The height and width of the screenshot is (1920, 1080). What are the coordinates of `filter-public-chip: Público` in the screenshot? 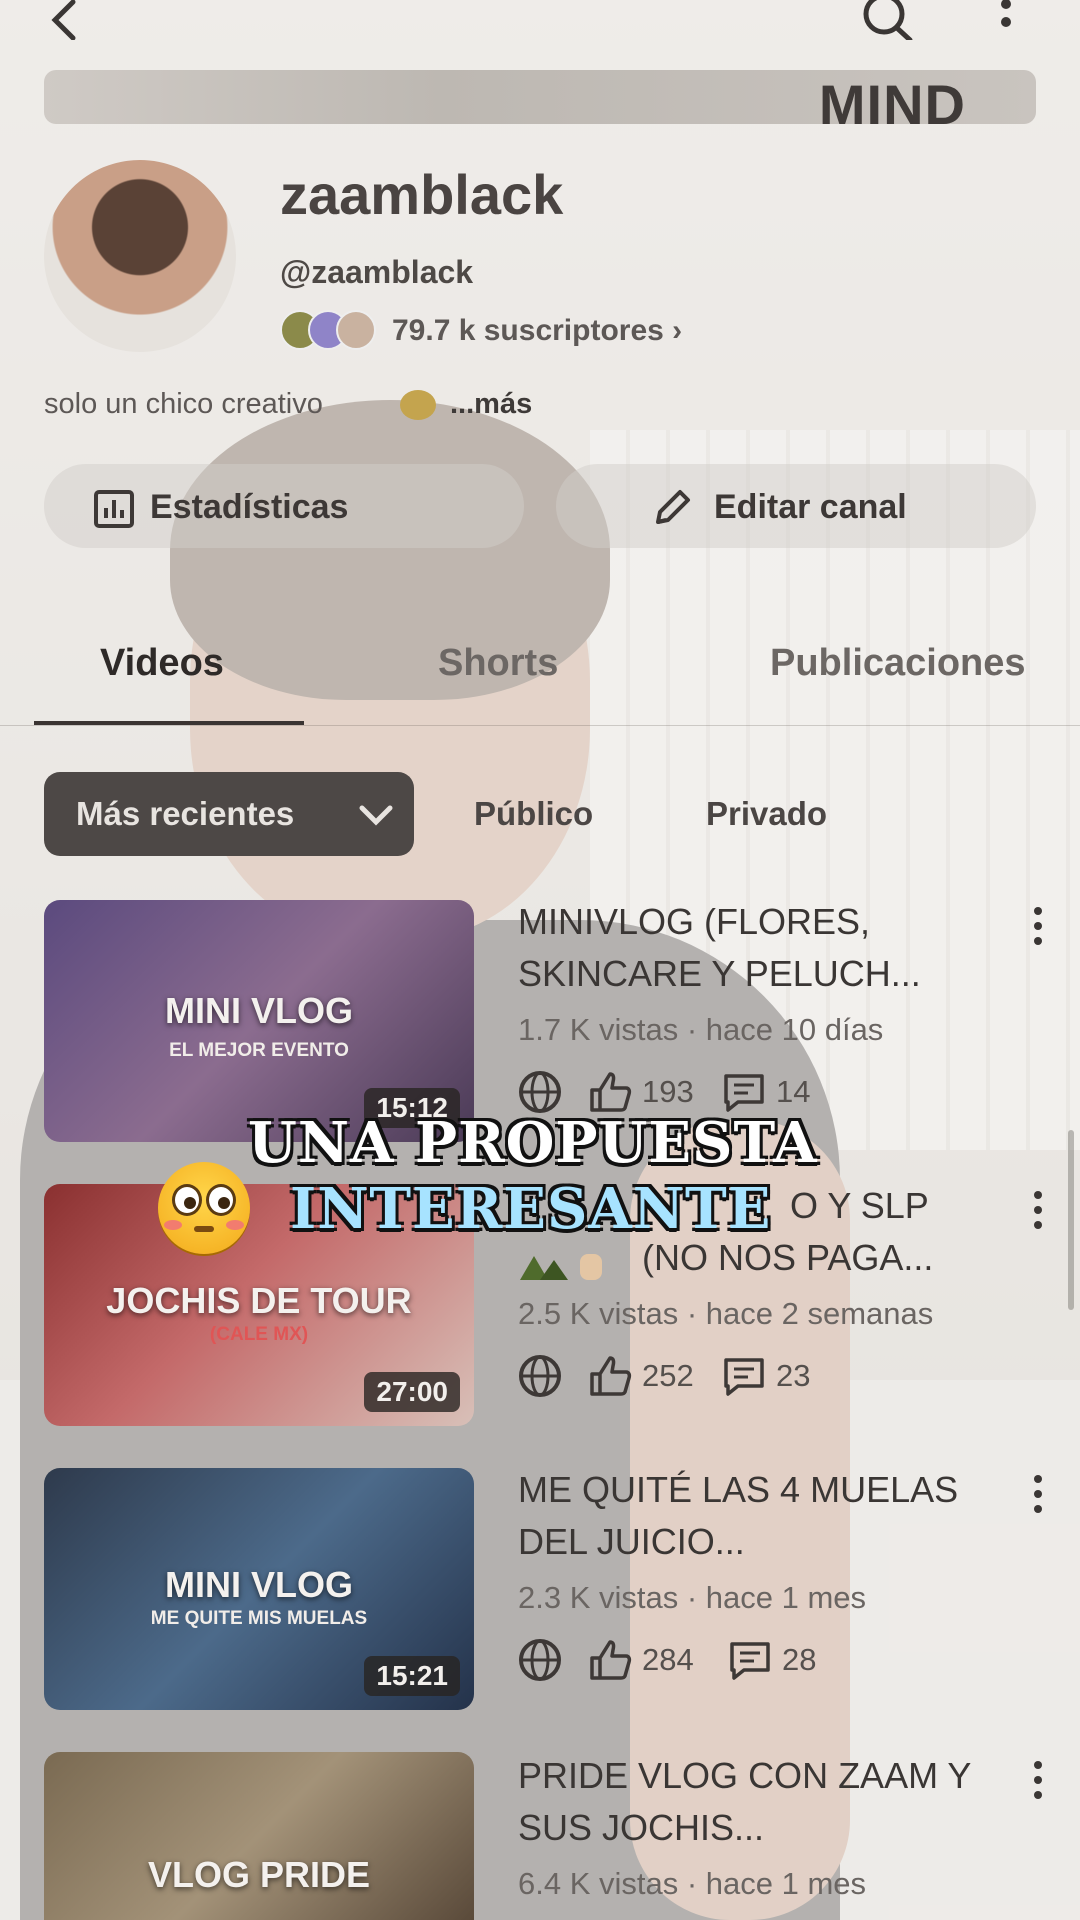 It's located at (533, 814).